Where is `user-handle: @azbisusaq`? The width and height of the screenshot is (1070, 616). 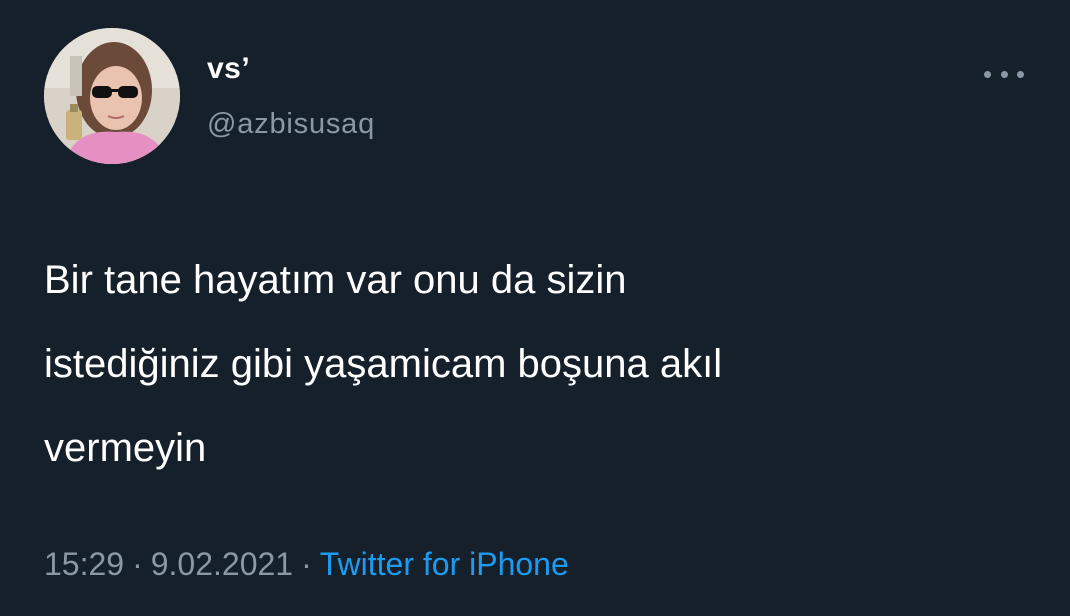 user-handle: @azbisusaq is located at coordinates (291, 124).